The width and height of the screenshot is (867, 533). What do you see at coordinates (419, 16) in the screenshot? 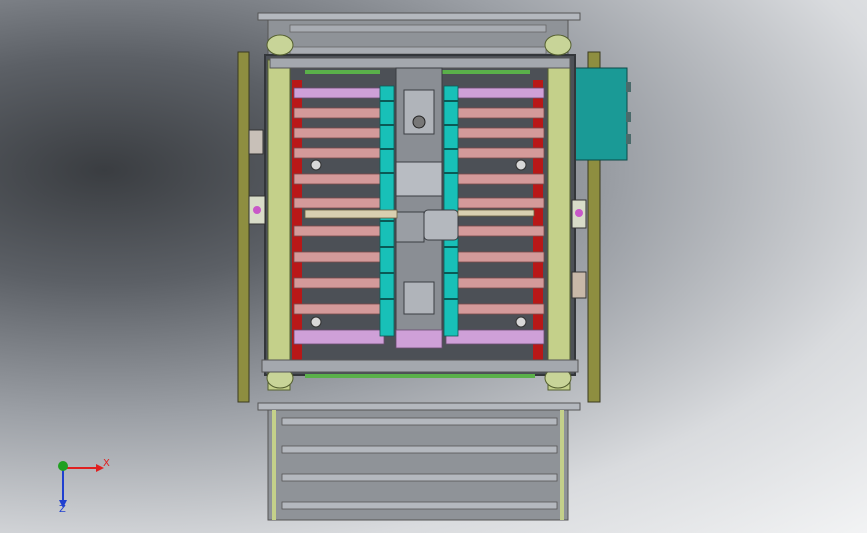
I see `top-end-bar` at bounding box center [419, 16].